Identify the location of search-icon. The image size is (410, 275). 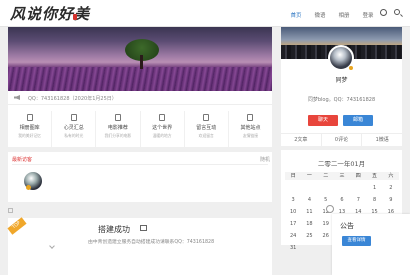
(397, 12).